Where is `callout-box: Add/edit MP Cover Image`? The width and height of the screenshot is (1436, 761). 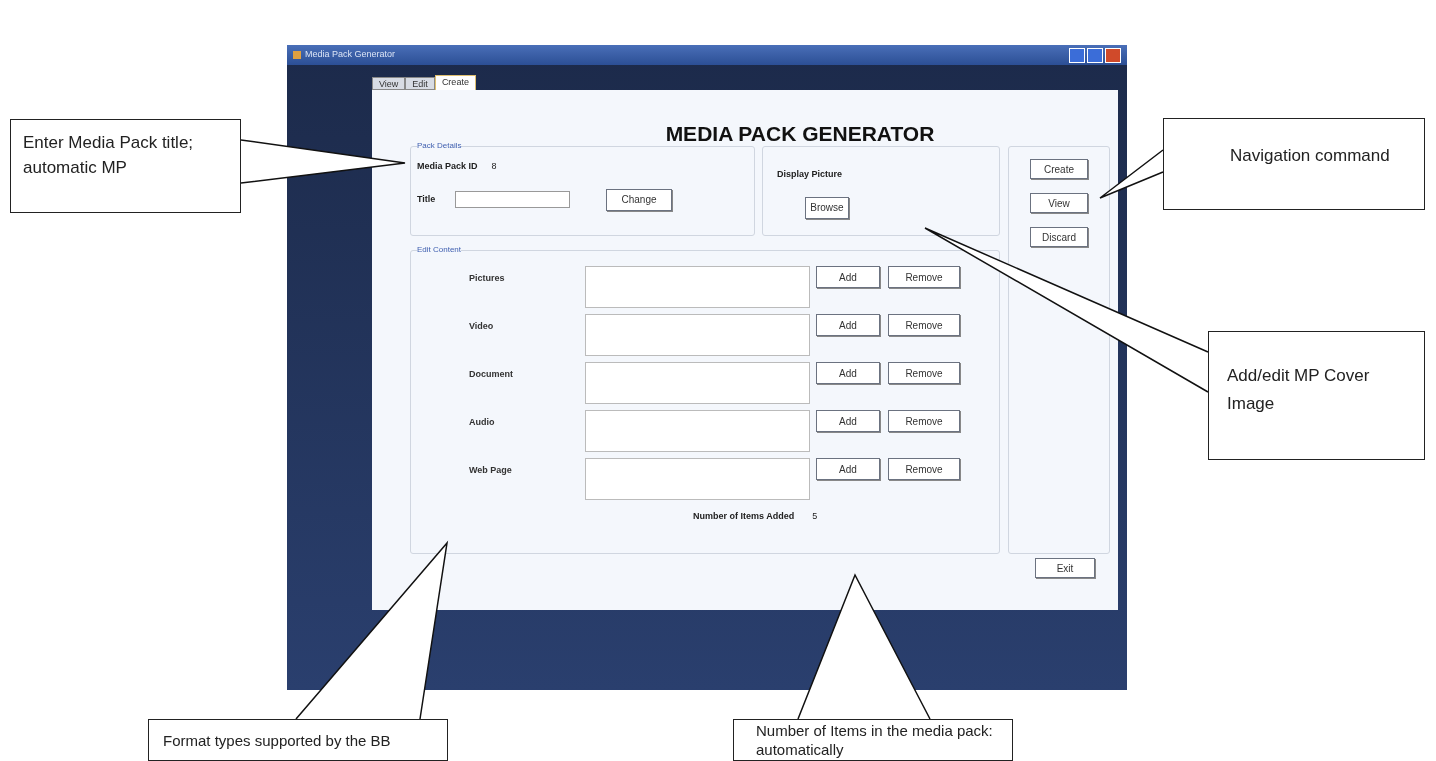
callout-box: Add/edit MP Cover Image is located at coordinates (1316, 395).